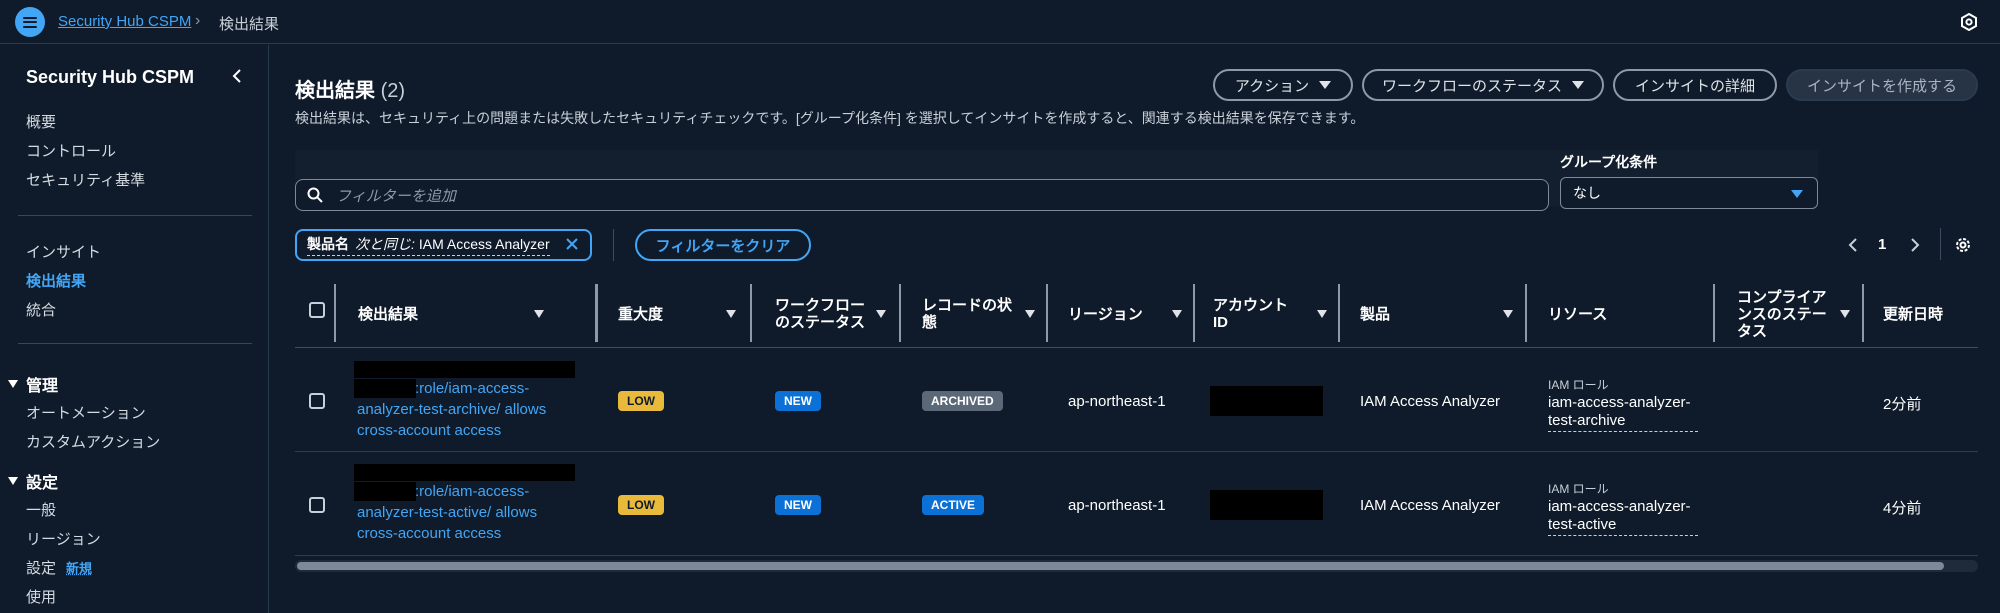 This screenshot has width=2000, height=613. Describe the element at coordinates (1913, 314) in the screenshot. I see `column-header-label: 更新日時` at that location.